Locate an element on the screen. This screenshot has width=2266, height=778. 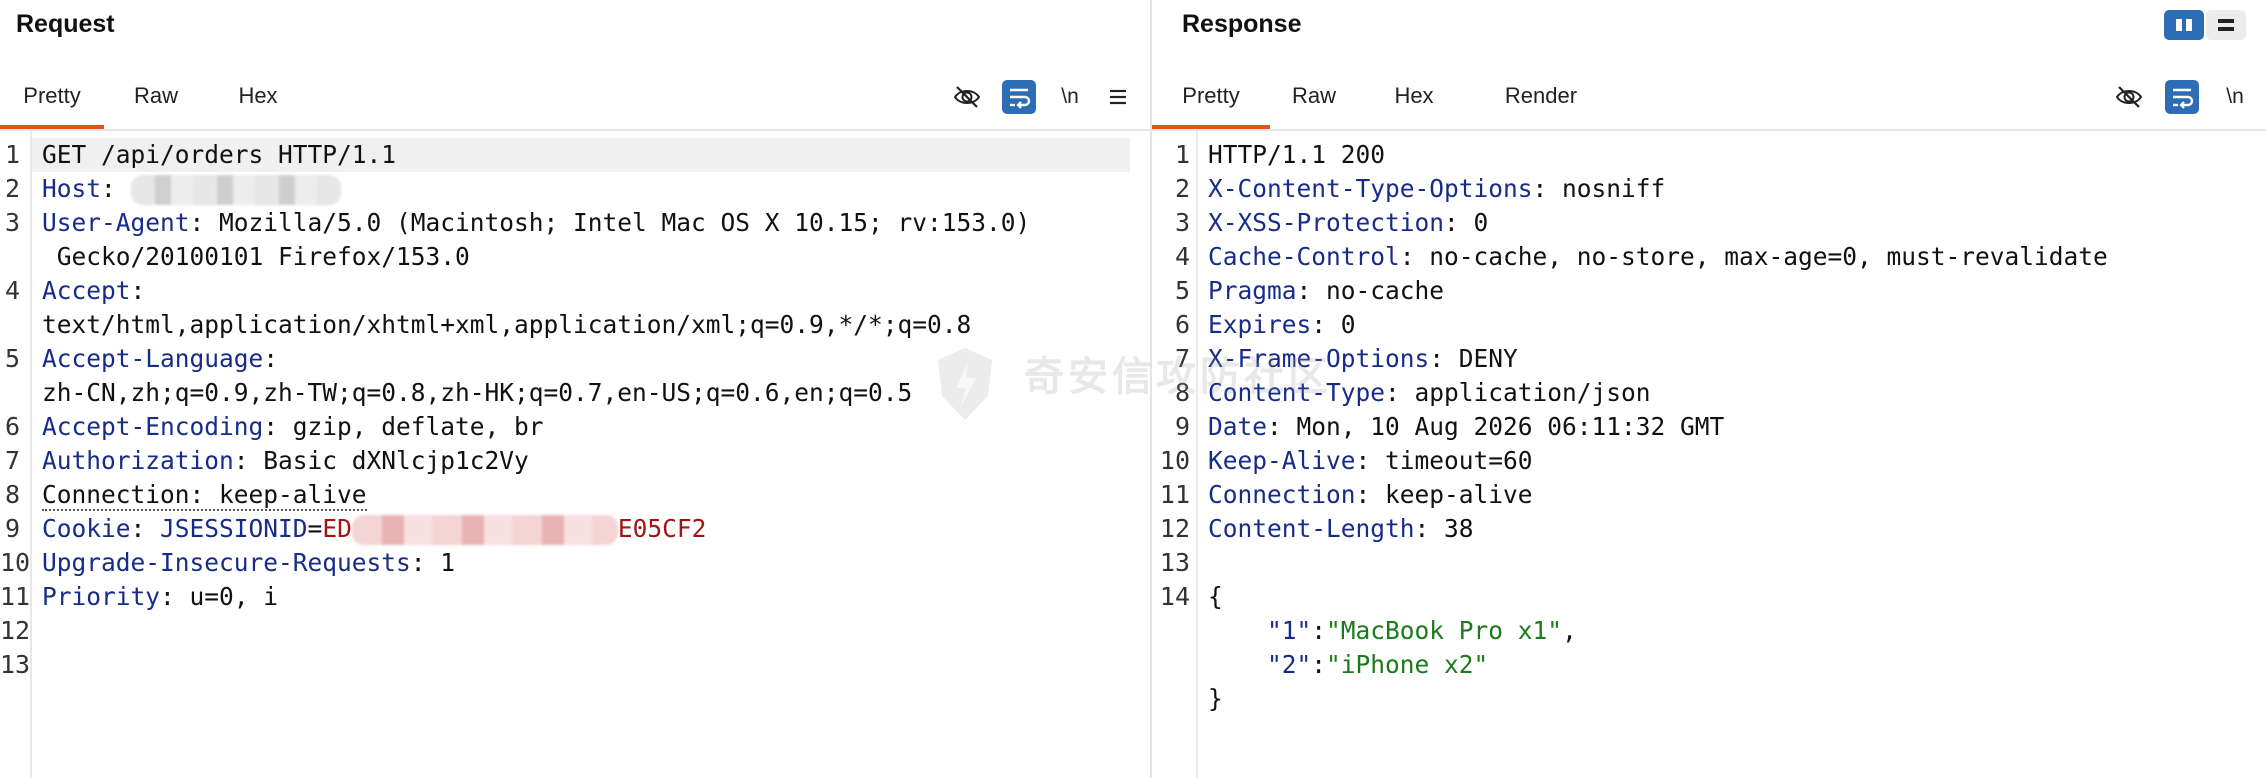
response-line-text: Date: Mon, 10 Aug 2026 06:11:32 GMT is located at coordinates (1466, 427).